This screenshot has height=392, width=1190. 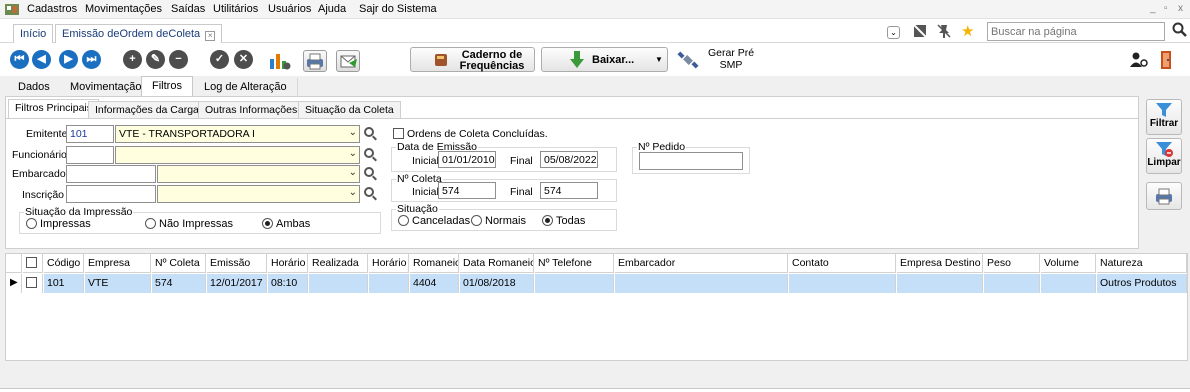 I want to click on confirm-icon: ✓, so click(x=219, y=59).